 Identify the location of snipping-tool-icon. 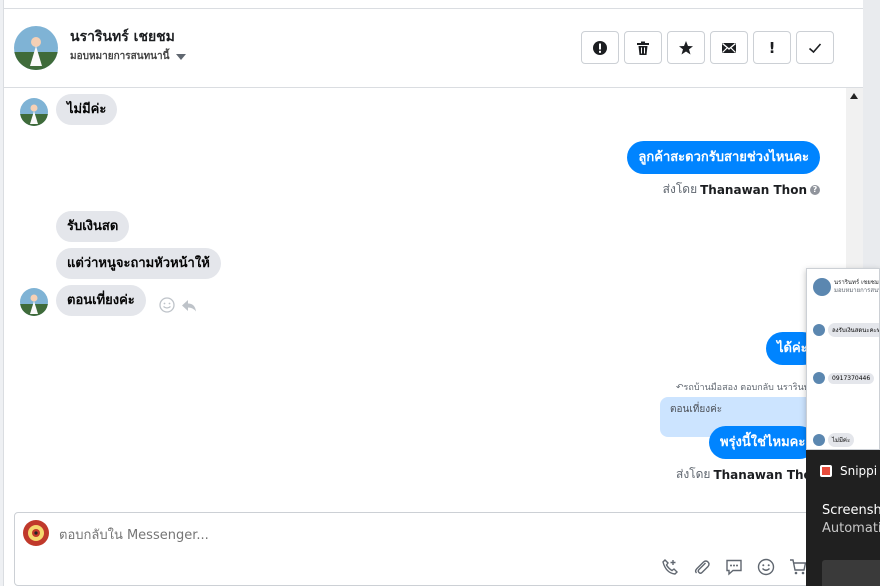
(826, 471).